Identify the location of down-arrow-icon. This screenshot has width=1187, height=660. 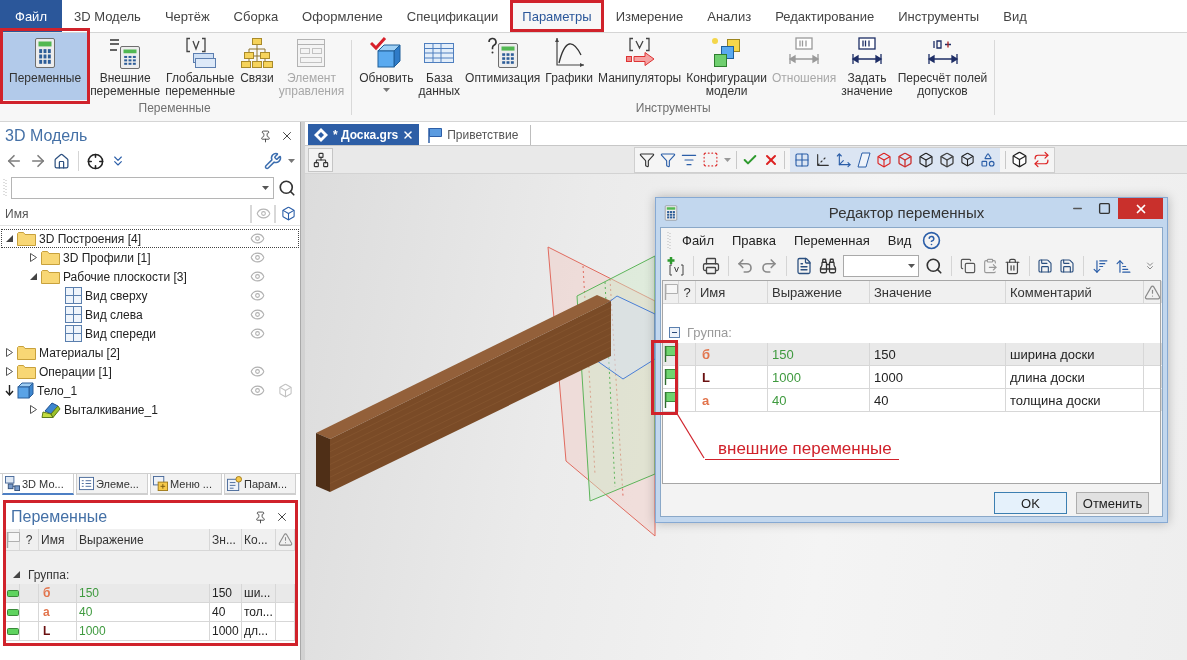
(9, 390).